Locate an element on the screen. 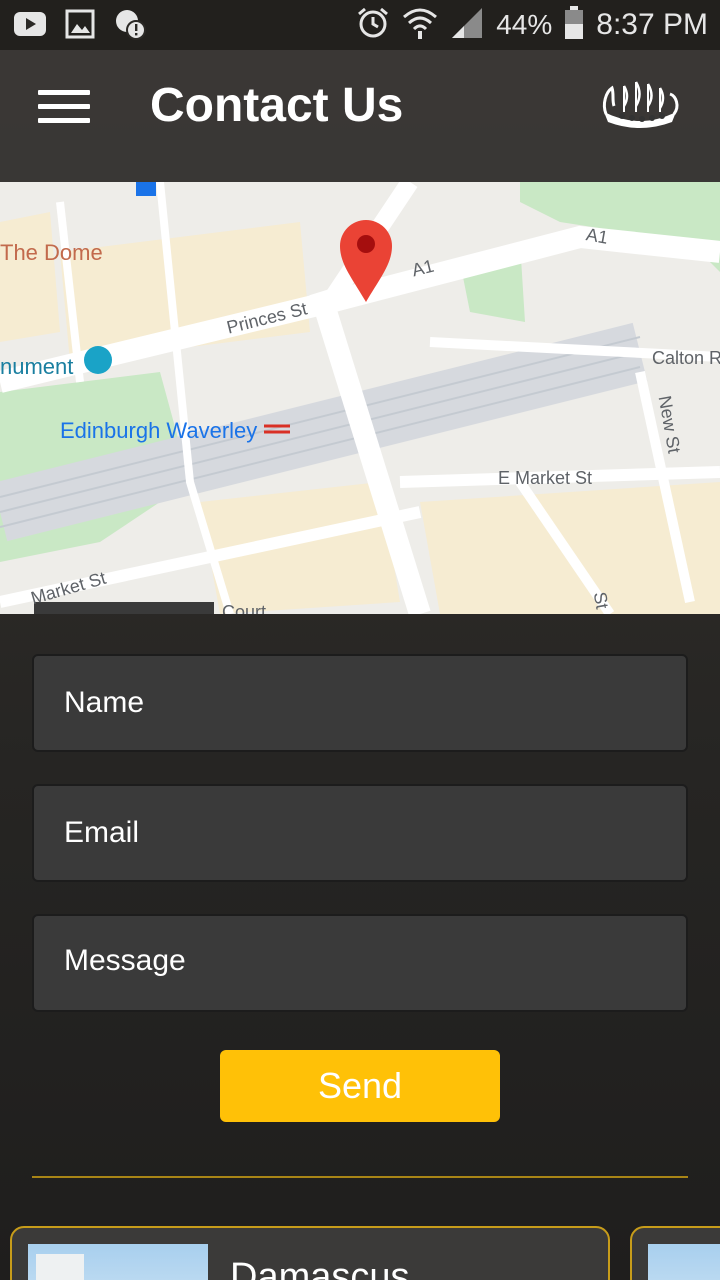 Image resolution: width=720 pixels, height=1280 pixels. clock: 8:37 PM is located at coordinates (652, 24).